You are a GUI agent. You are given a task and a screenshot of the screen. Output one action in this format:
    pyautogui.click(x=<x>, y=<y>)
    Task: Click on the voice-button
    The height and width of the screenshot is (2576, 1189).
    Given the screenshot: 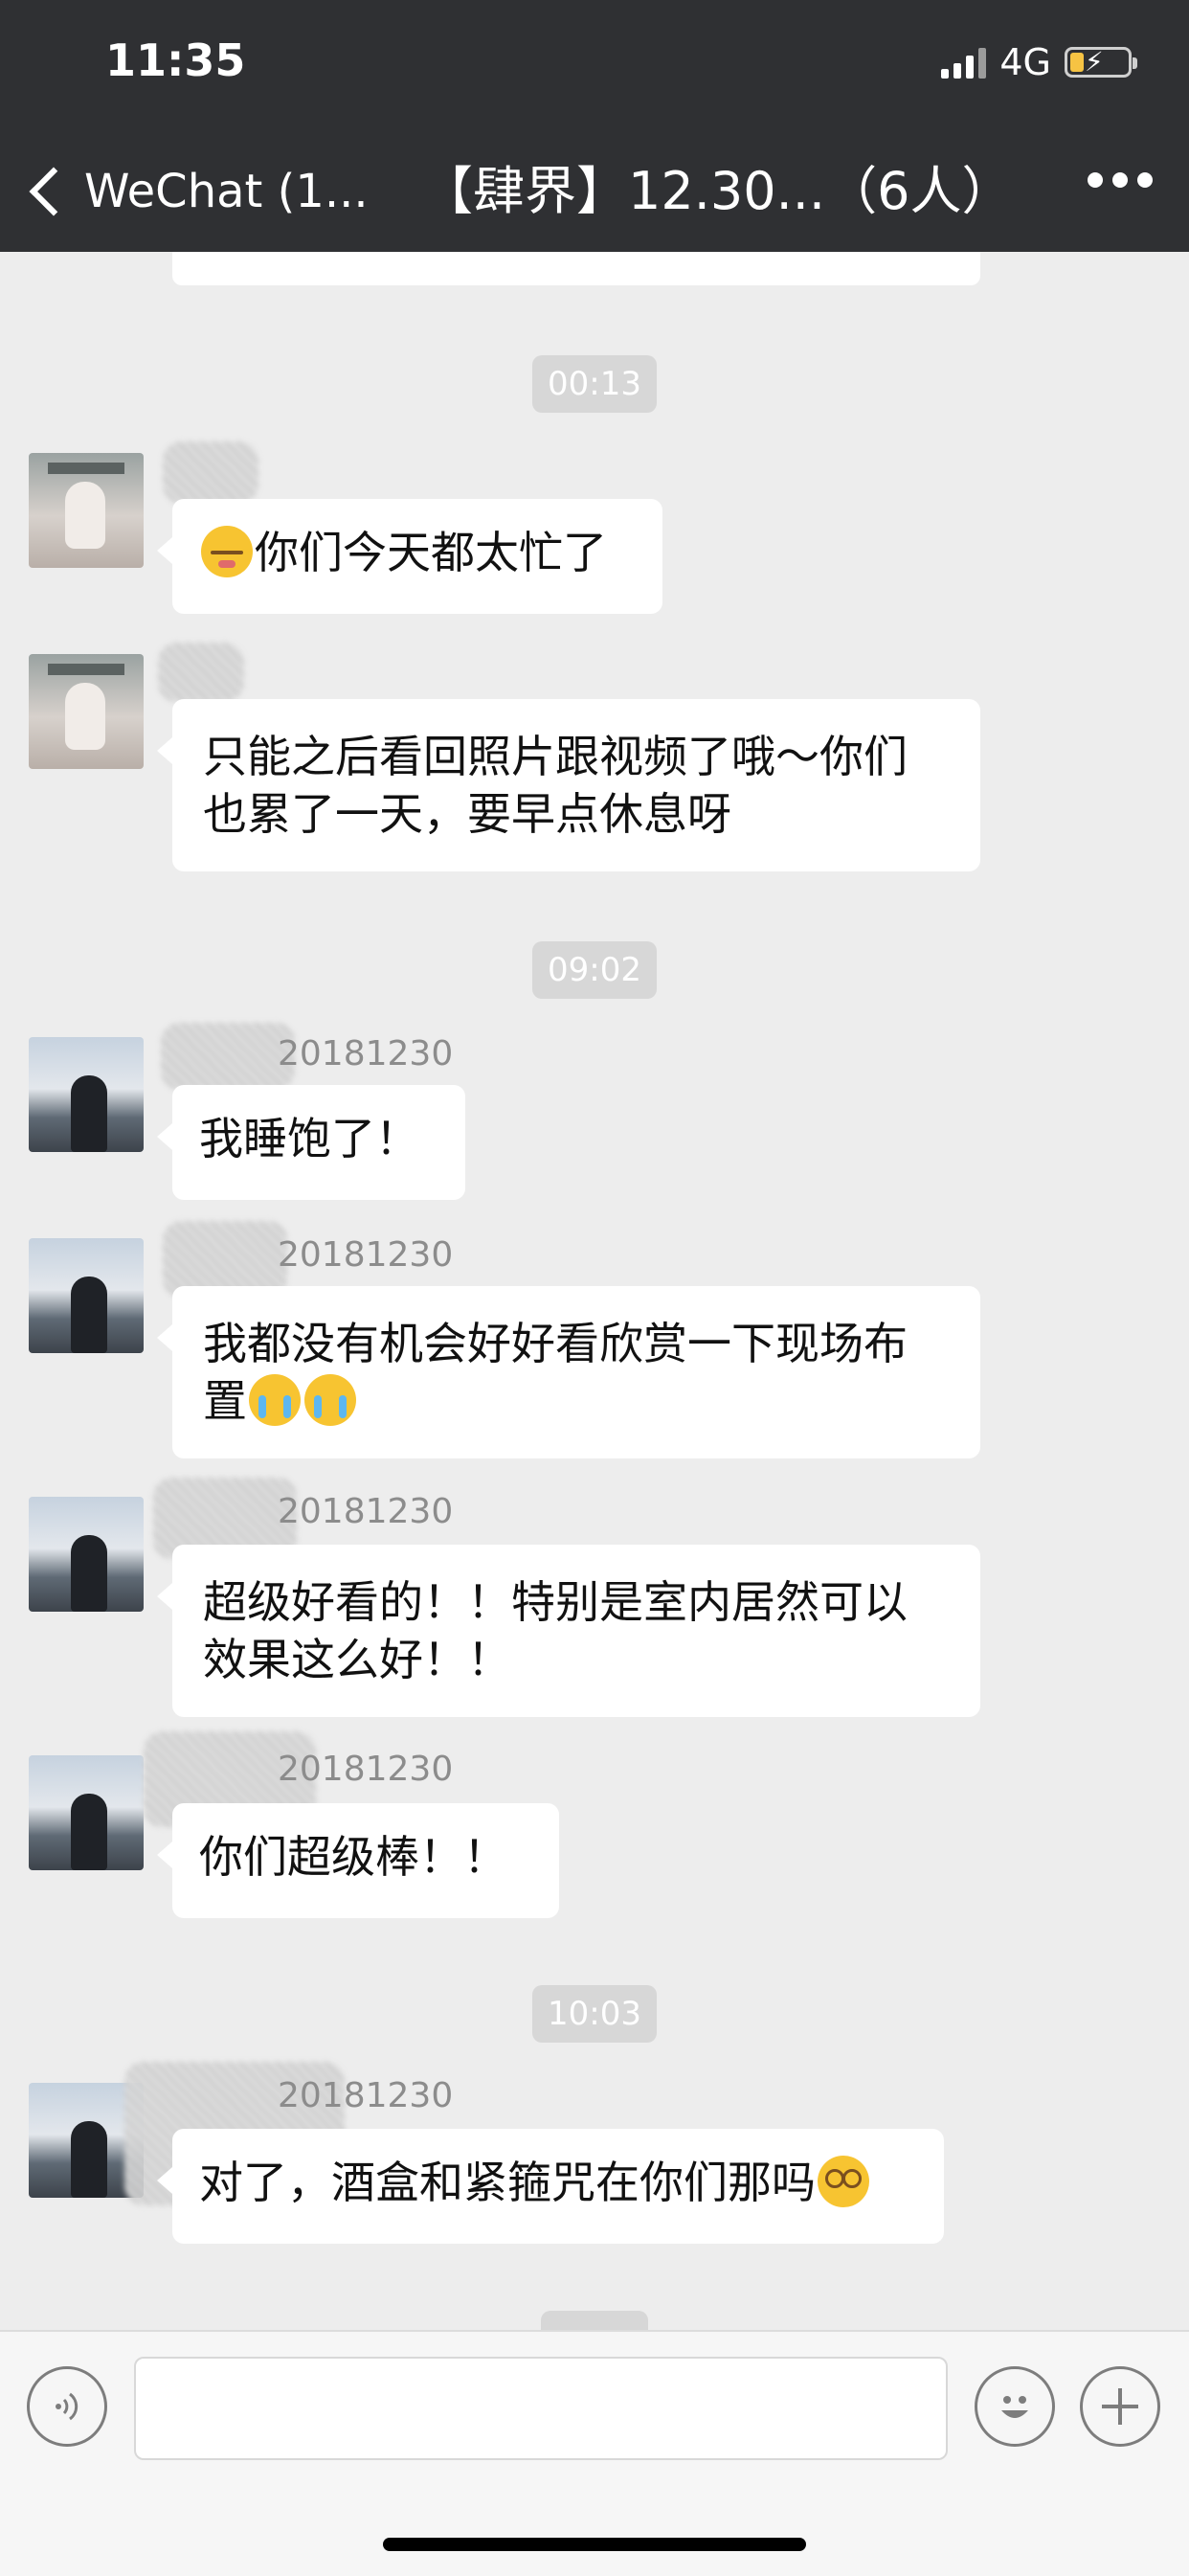 What is the action you would take?
    pyautogui.click(x=67, y=2406)
    